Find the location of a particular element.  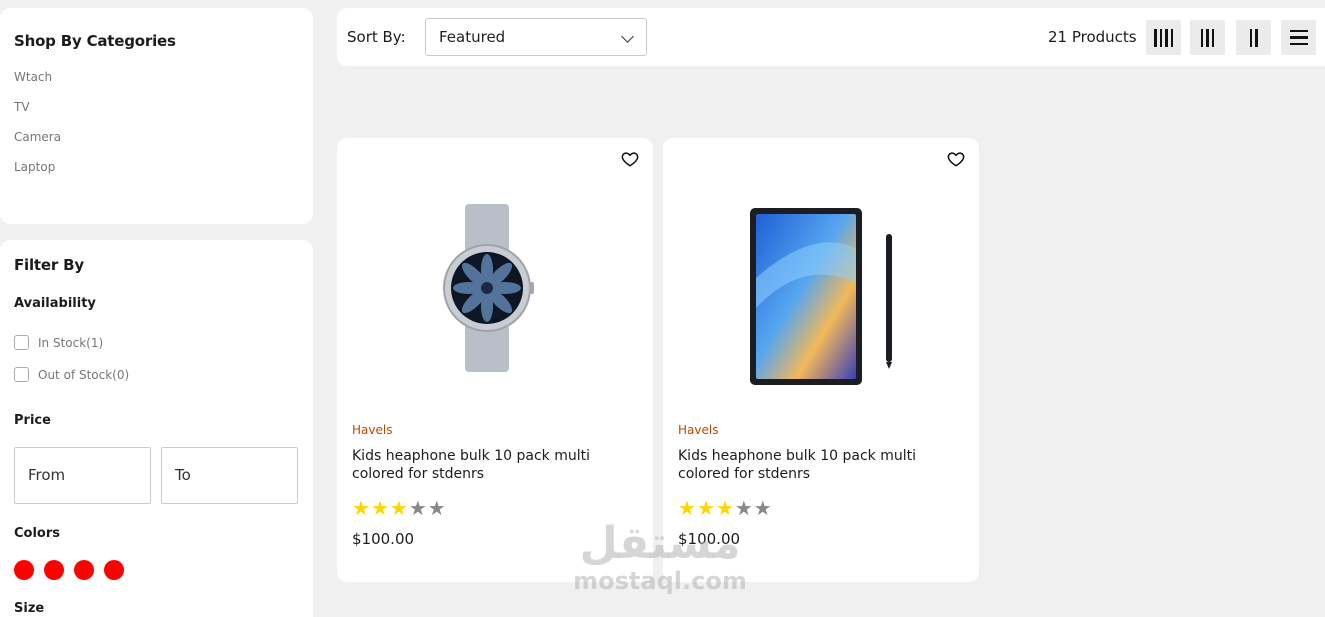

categories-title: Shop By Categories is located at coordinates (95, 41).